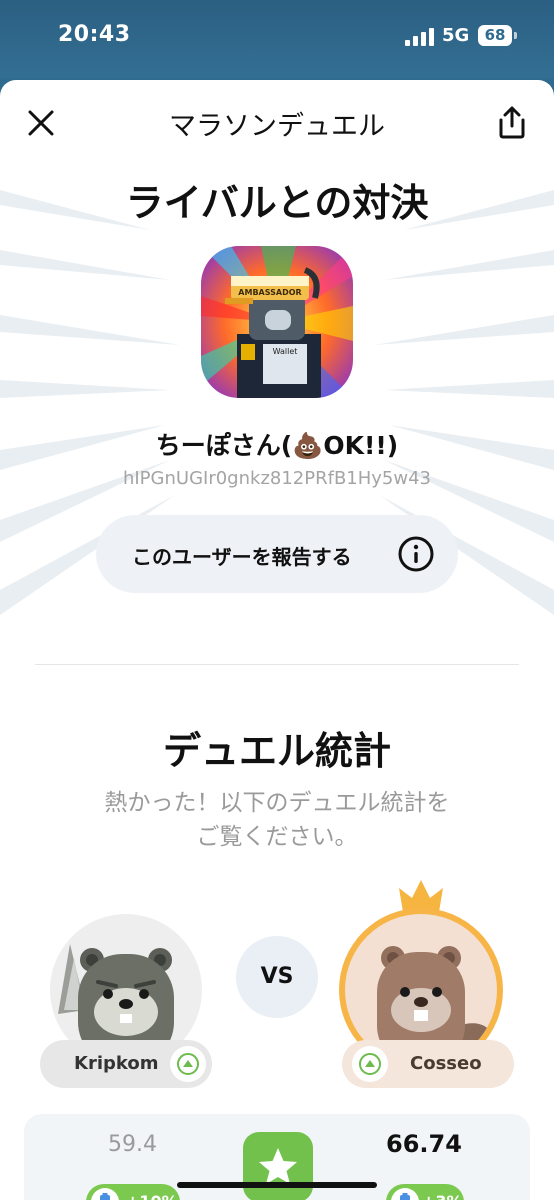  What do you see at coordinates (277, 478) in the screenshot?
I see `rival-user-id: hIPGnUGIr0gnkz812PRfB1Hy5w43` at bounding box center [277, 478].